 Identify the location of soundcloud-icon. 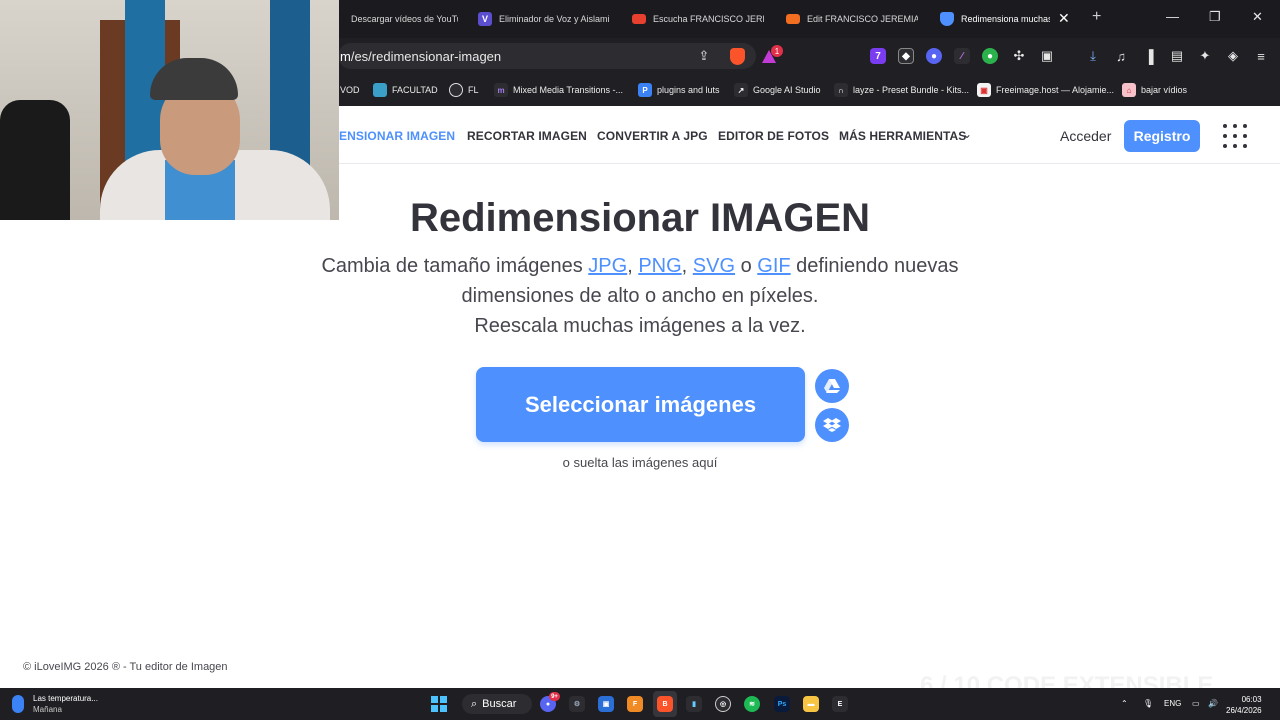
(639, 19).